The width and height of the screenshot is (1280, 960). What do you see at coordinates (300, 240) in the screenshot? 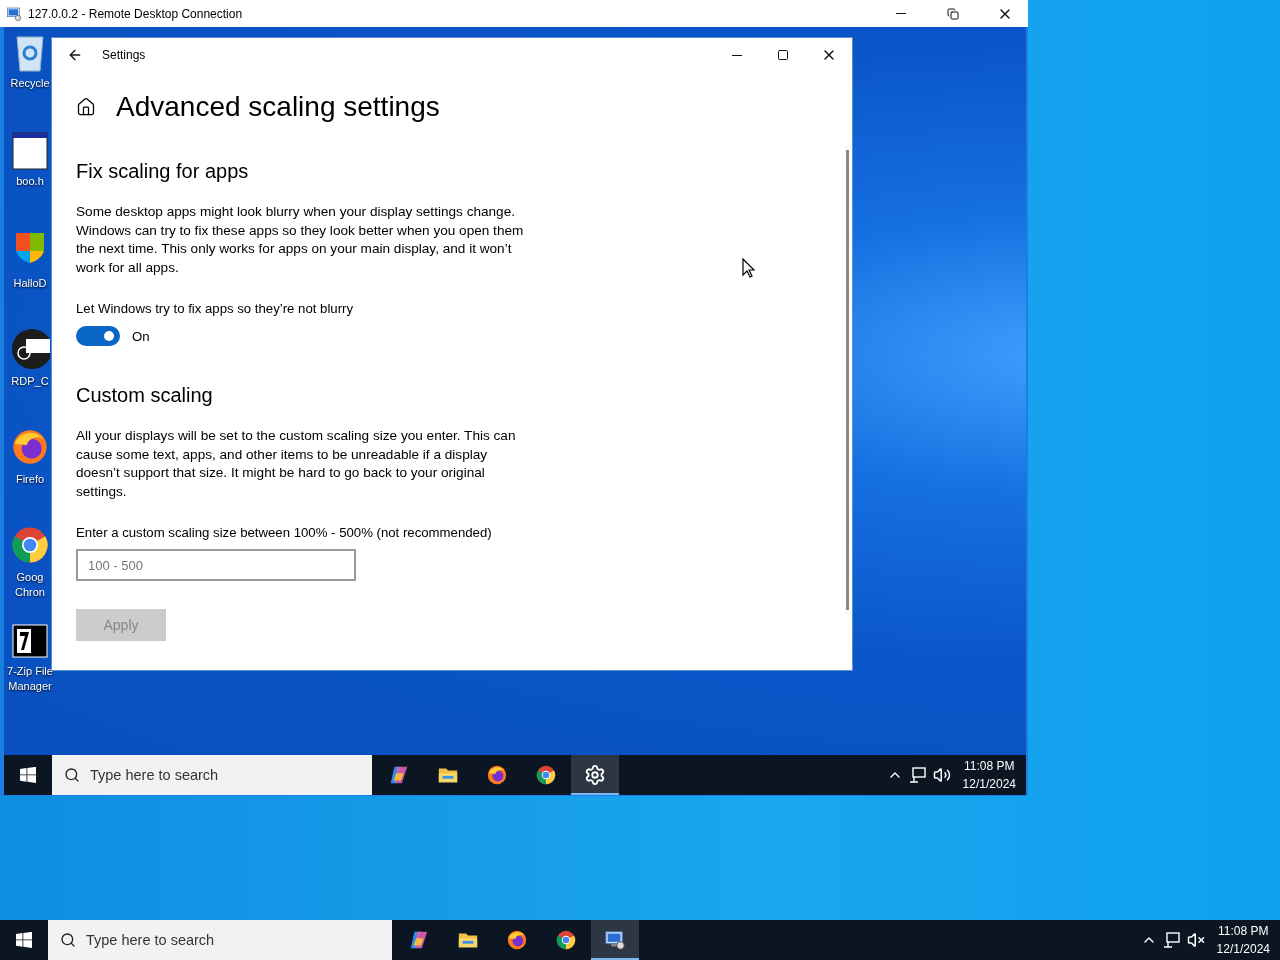
I see `description-text: Some desktop apps might look blurry when your display settings change. Windows can try to fix these apps so they look better when you open them the next time. This only works for apps on your main display, and it won’t work for all apps.` at bounding box center [300, 240].